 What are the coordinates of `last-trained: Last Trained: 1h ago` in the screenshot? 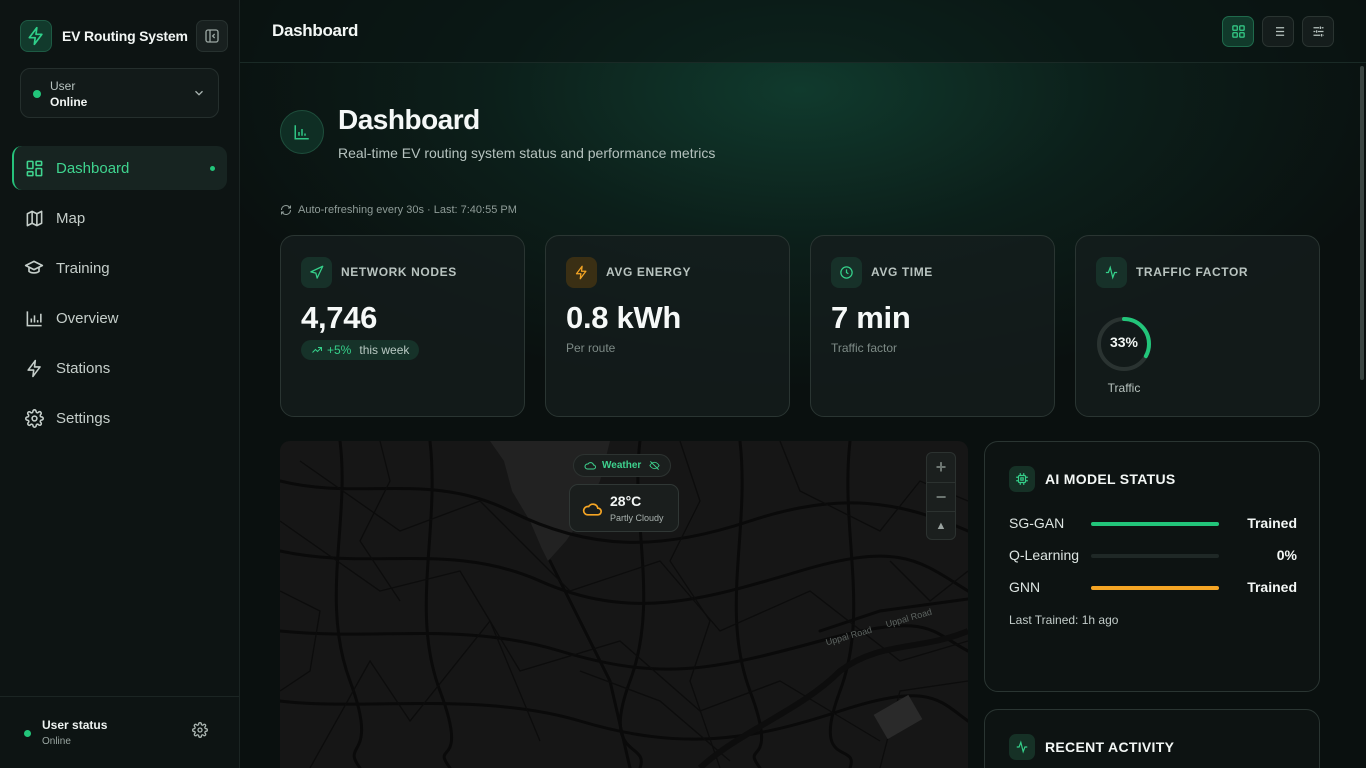 It's located at (1064, 620).